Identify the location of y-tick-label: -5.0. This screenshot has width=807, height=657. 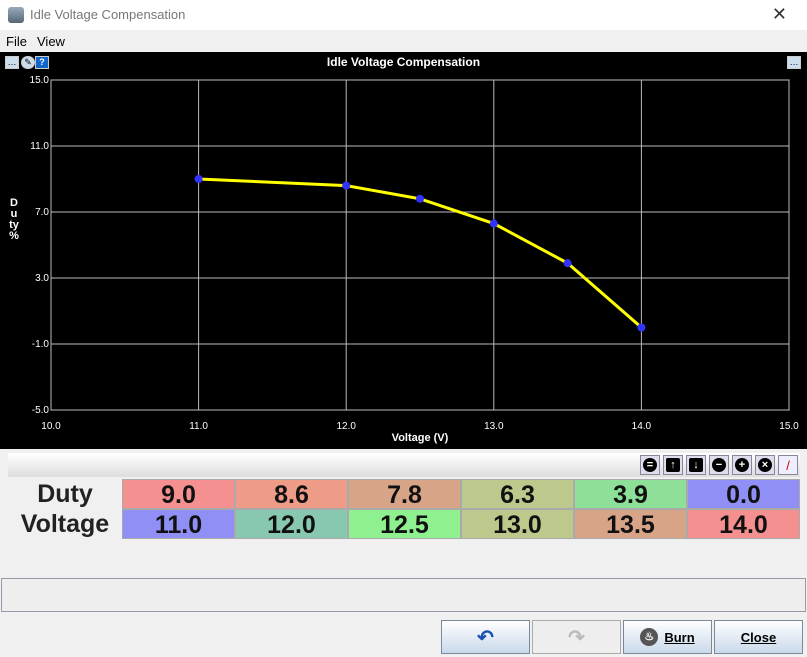
(41, 410).